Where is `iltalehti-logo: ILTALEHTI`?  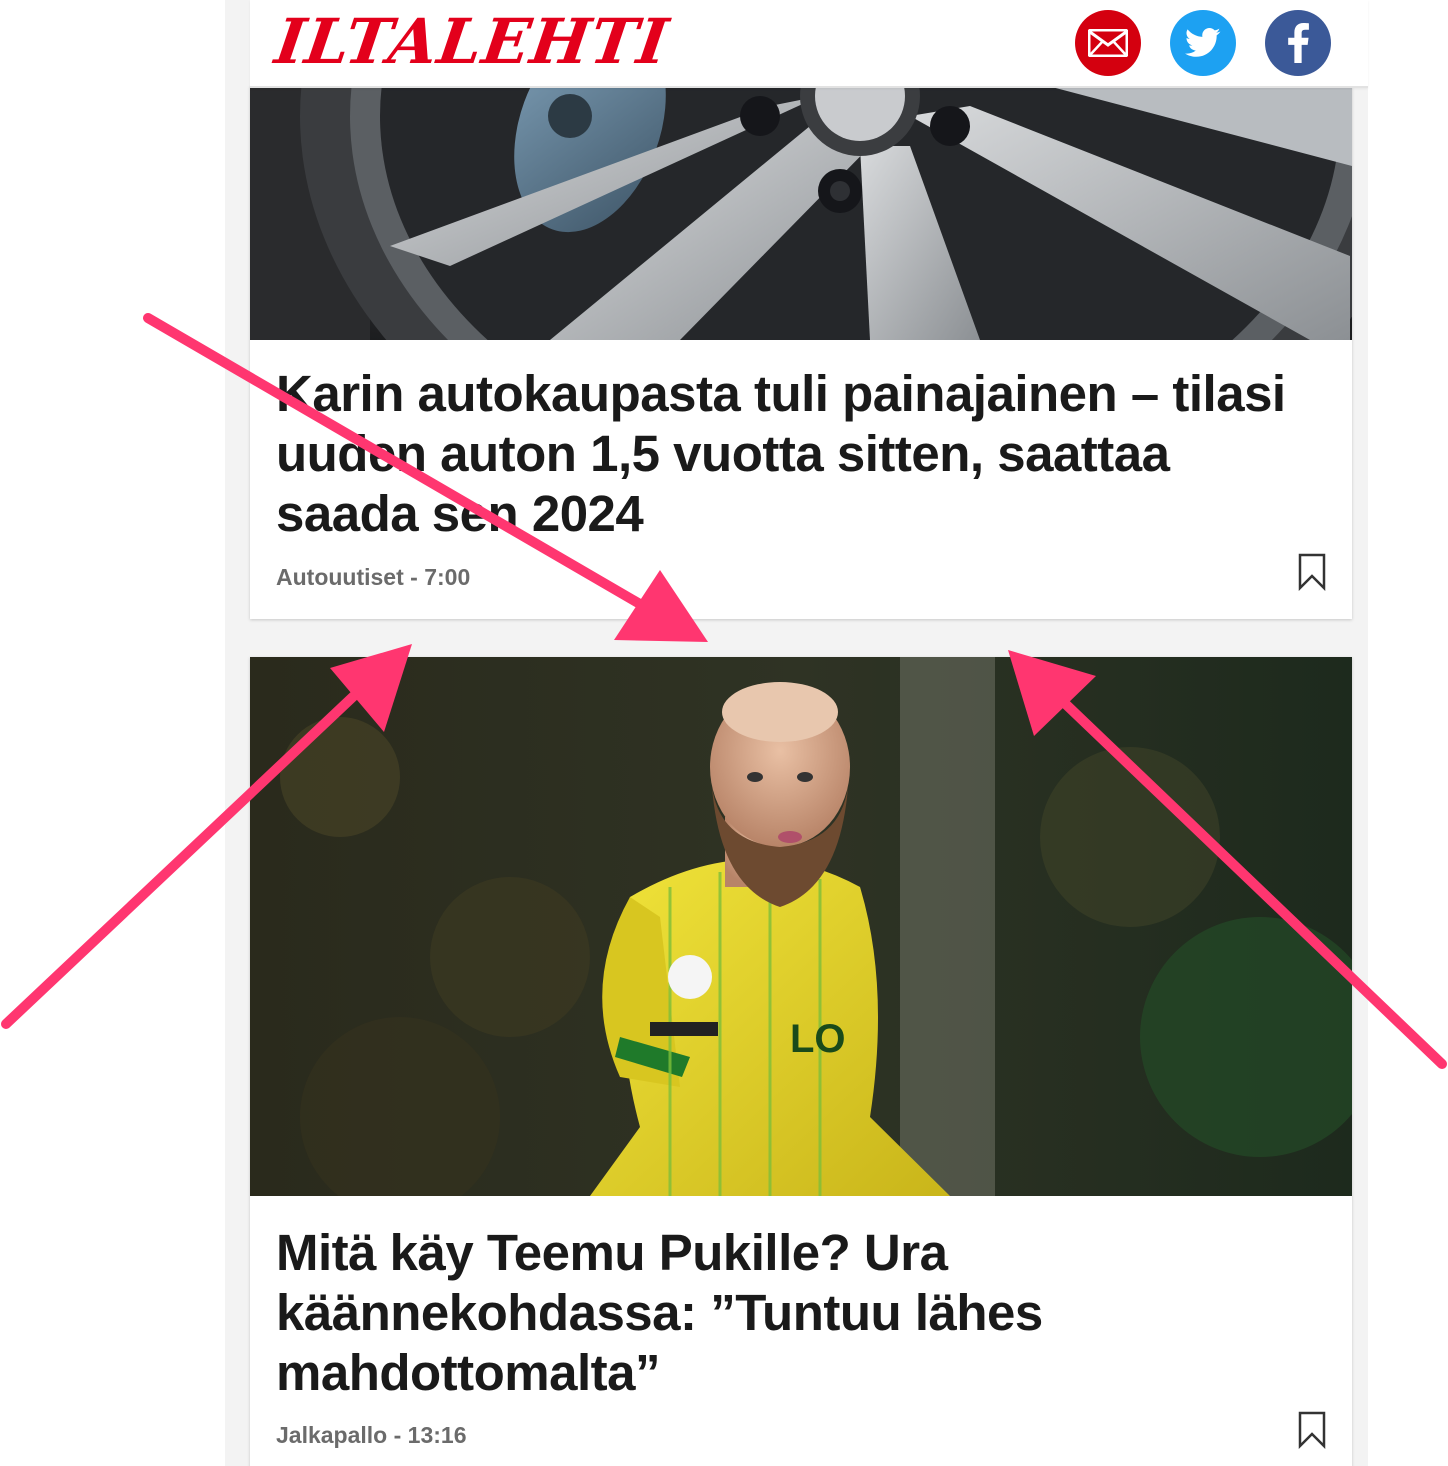 iltalehti-logo: ILTALEHTI is located at coordinates (472, 41).